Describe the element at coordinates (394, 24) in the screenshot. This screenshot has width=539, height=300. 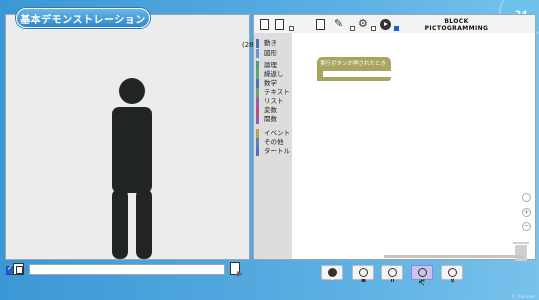
I see `editor-toolbar: ✎ ⚙ BLOCK PICTOGRAMMING` at that location.